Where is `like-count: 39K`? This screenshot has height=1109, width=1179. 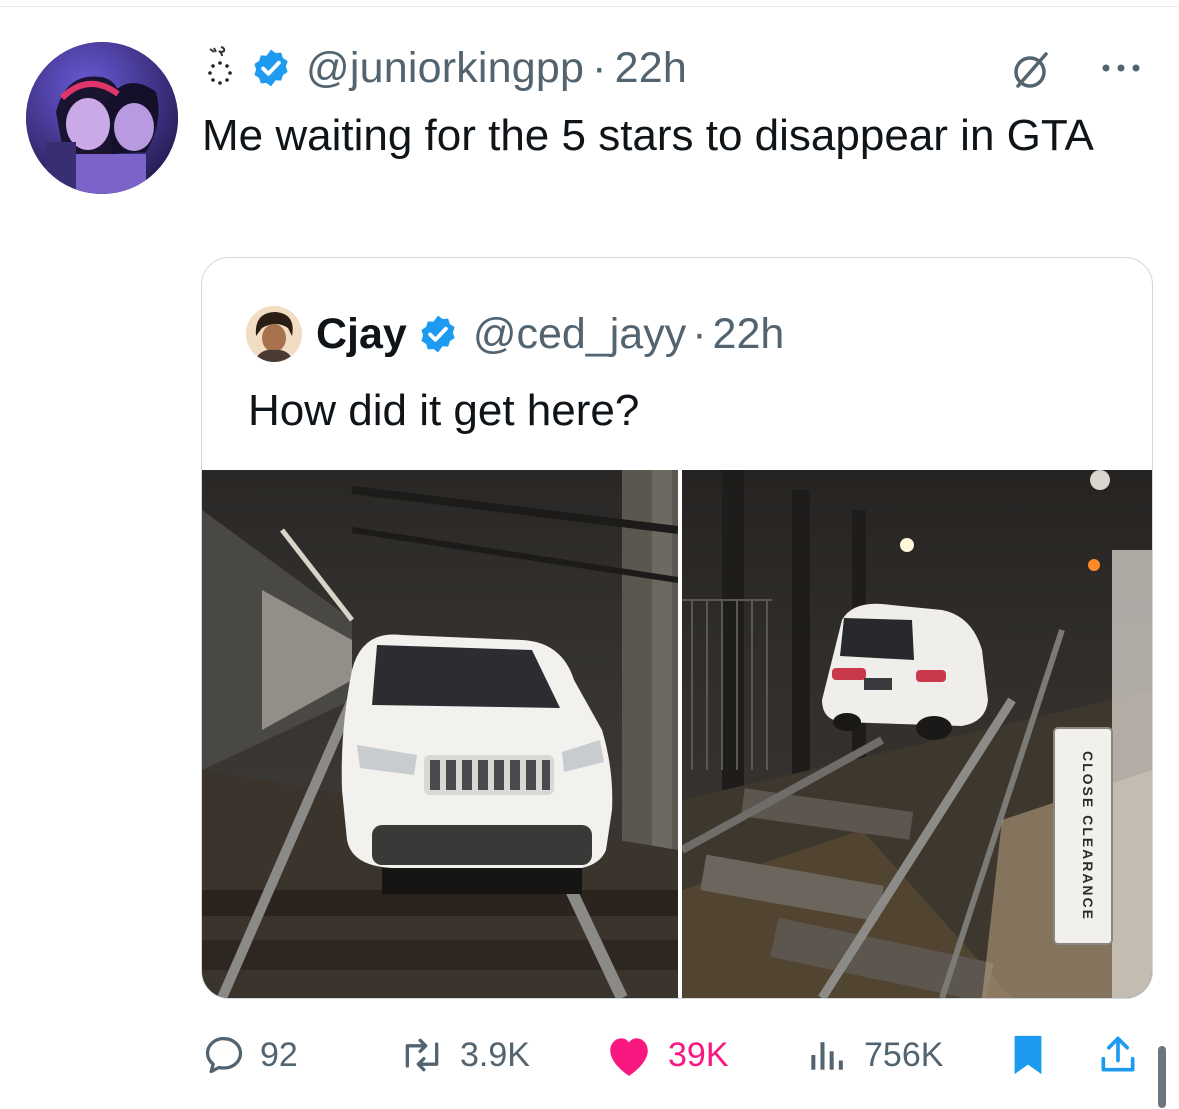 like-count: 39K is located at coordinates (698, 1054).